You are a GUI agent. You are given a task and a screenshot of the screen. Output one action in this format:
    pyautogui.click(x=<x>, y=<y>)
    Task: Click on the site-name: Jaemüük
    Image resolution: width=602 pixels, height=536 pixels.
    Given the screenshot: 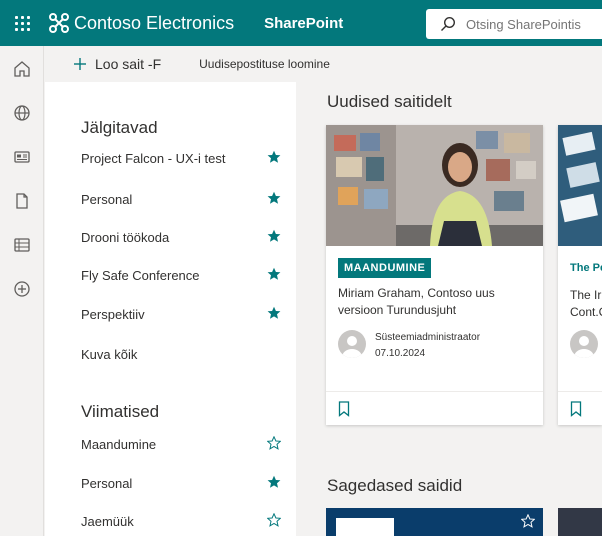 What is the action you would take?
    pyautogui.click(x=107, y=521)
    